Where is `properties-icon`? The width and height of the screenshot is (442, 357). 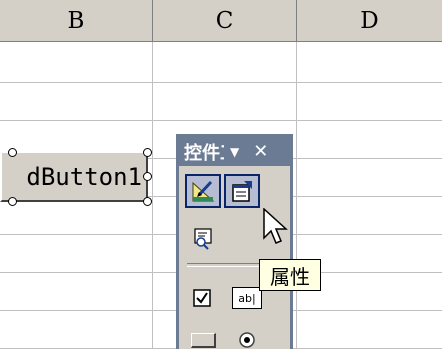
properties-icon is located at coordinates (242, 191).